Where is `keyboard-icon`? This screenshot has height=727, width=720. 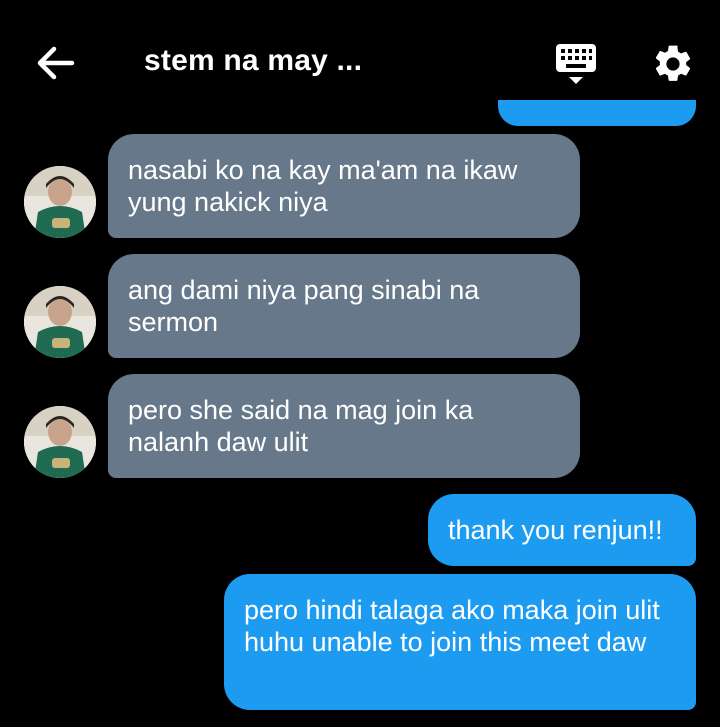 keyboard-icon is located at coordinates (576, 64).